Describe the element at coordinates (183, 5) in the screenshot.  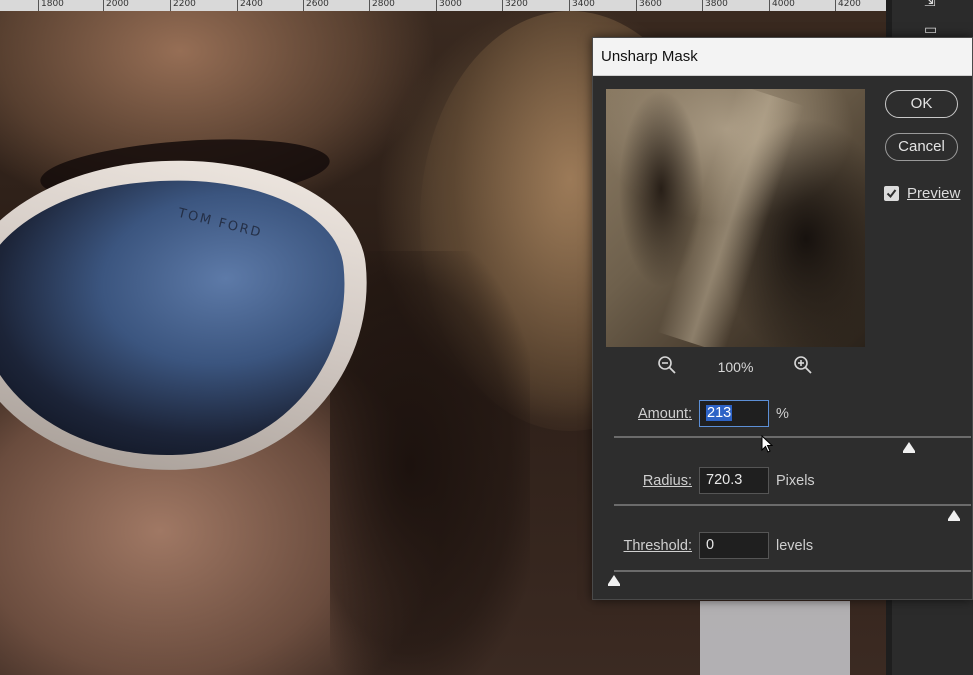
I see `ruler-tick: 2200` at that location.